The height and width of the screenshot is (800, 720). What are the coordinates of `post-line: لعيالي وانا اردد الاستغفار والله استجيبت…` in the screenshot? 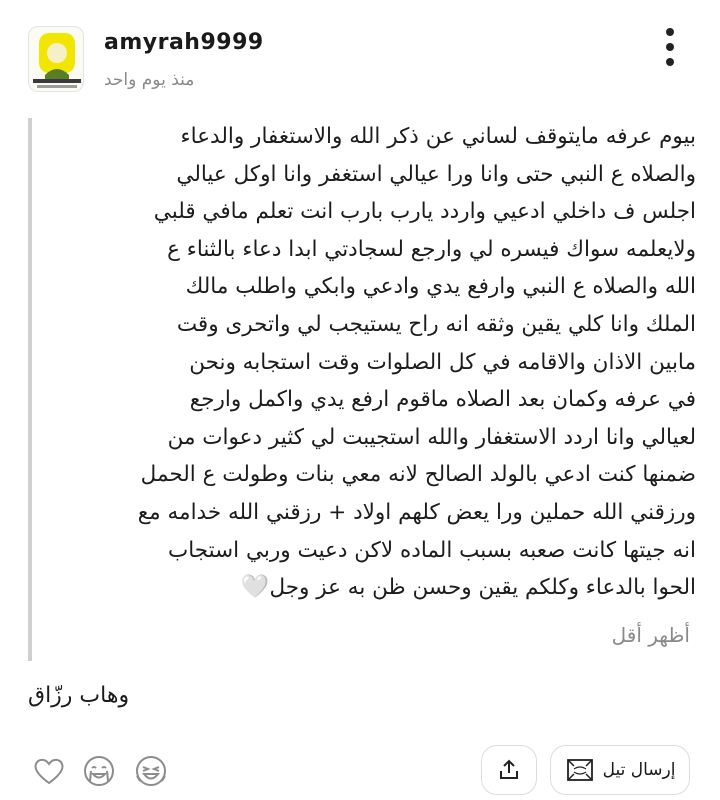 It's located at (431, 437).